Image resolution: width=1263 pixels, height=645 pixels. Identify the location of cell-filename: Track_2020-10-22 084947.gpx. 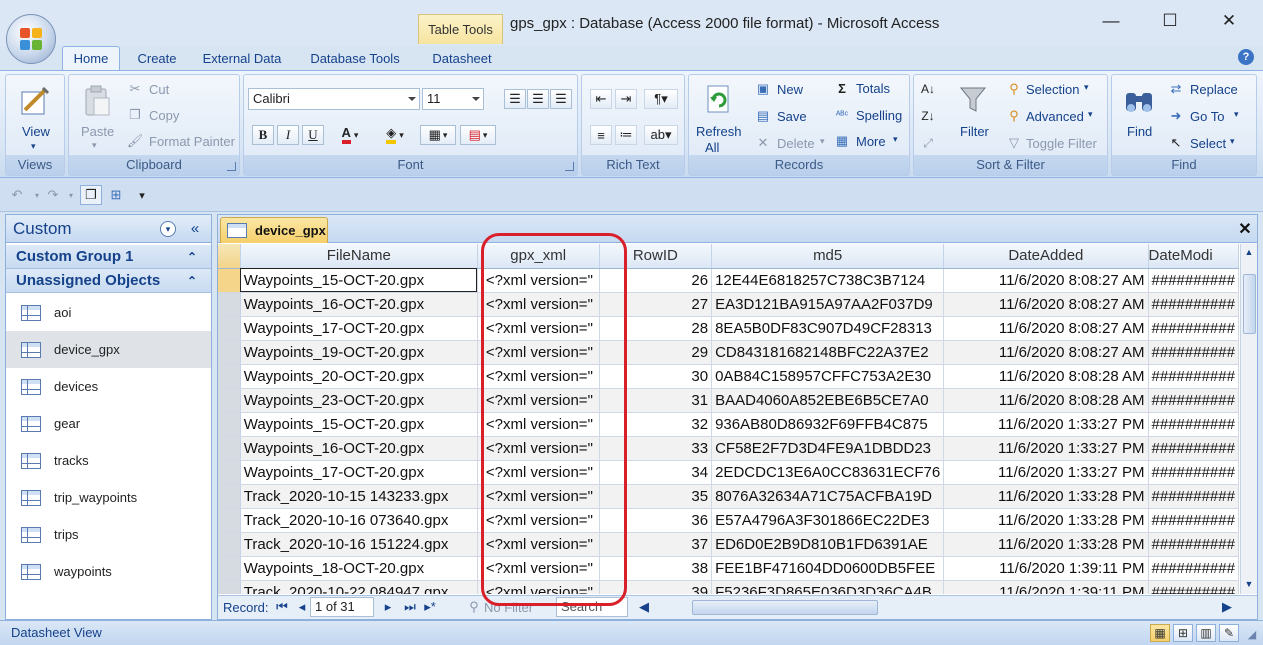
(359, 587).